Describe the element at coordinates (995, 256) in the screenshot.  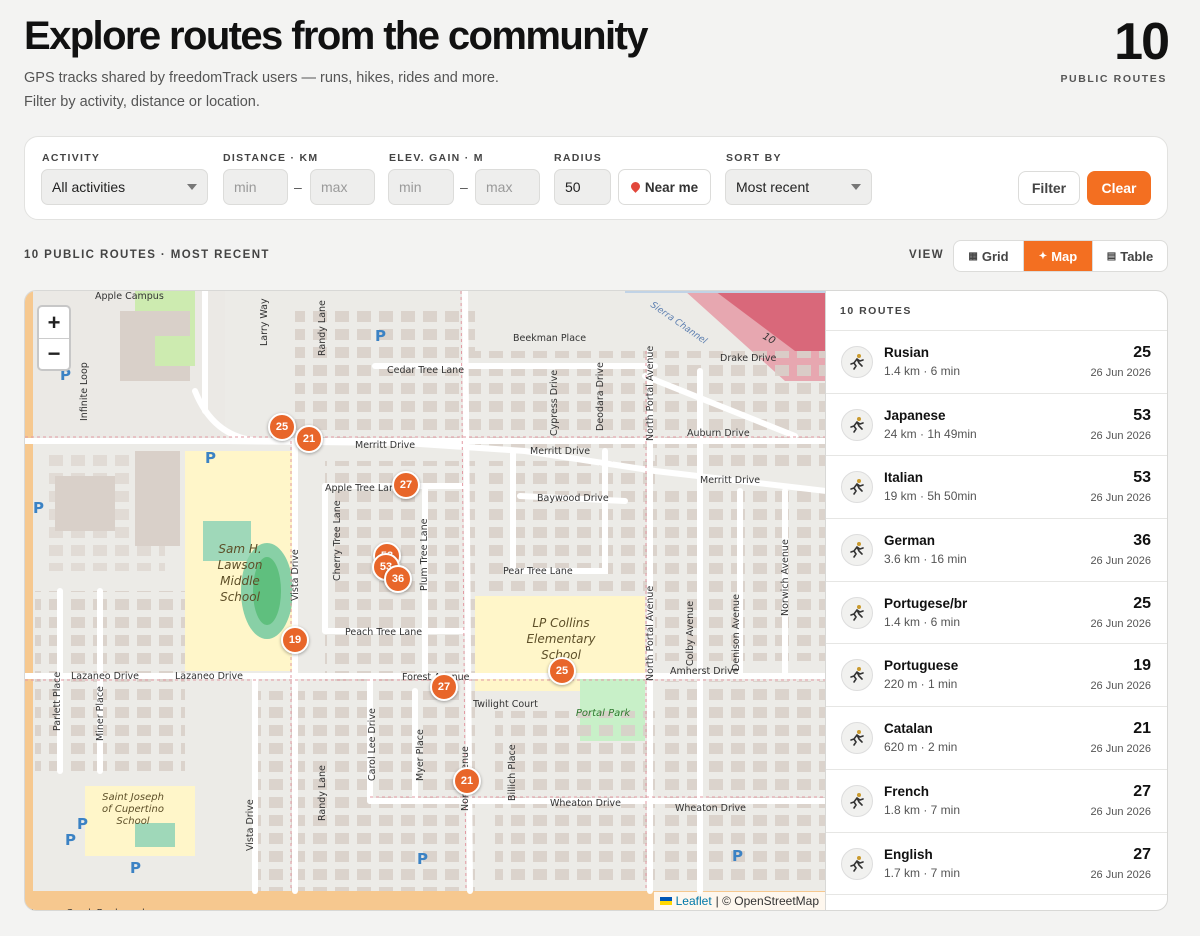
I see `view-grid-label: Grid` at that location.